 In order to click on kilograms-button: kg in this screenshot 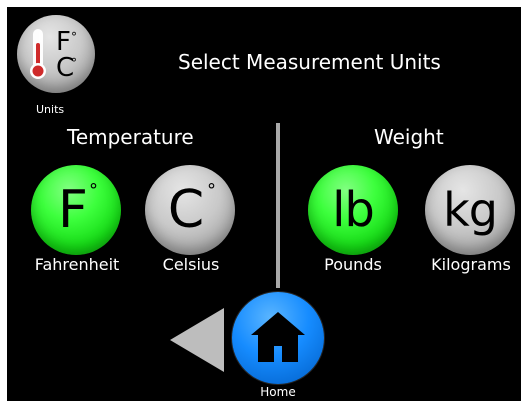, I will do `click(470, 210)`.